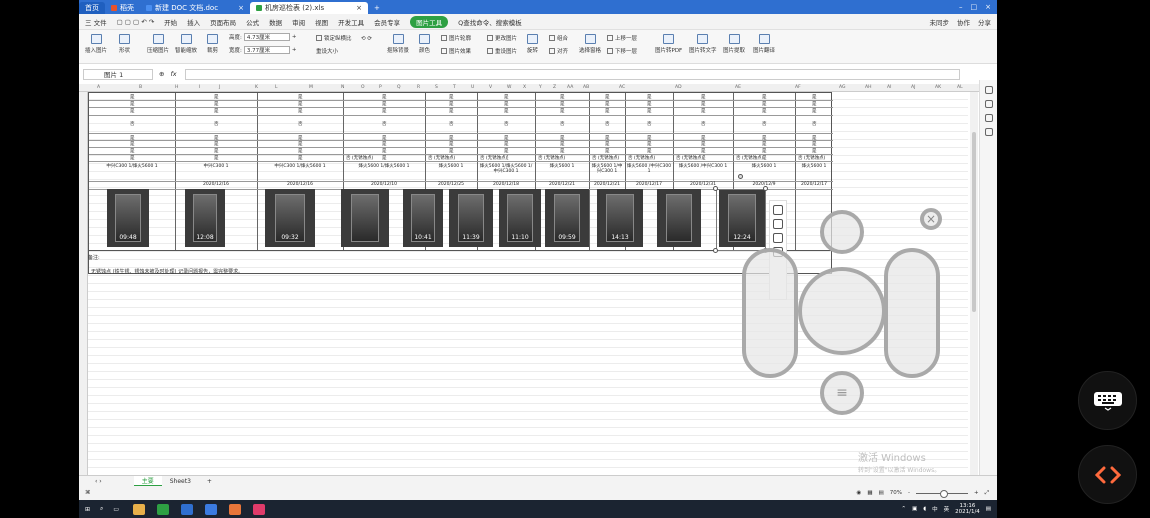  What do you see at coordinates (252, 22) in the screenshot?
I see `menu-item-formula: 公式` at bounding box center [252, 22].